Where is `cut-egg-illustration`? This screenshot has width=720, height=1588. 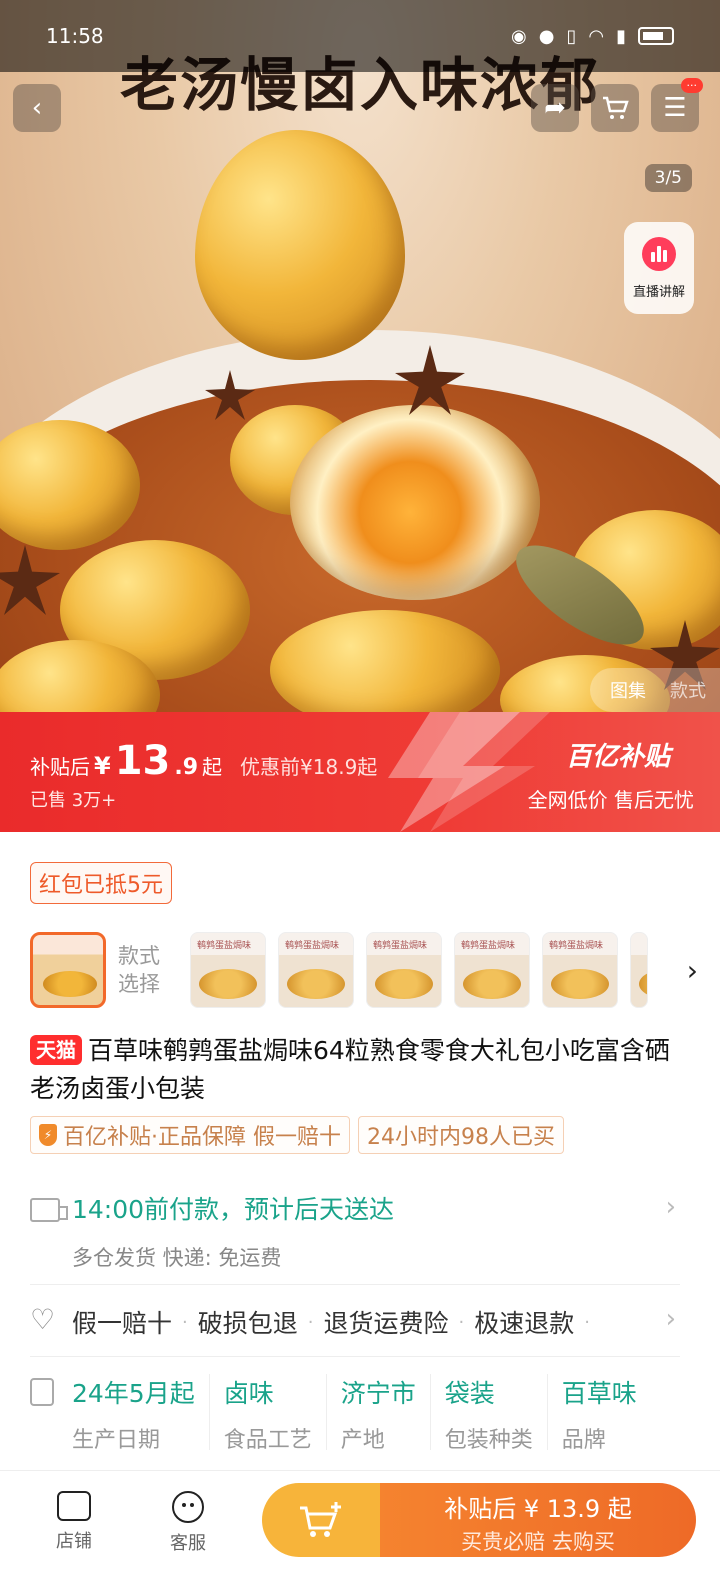 cut-egg-illustration is located at coordinates (415, 502).